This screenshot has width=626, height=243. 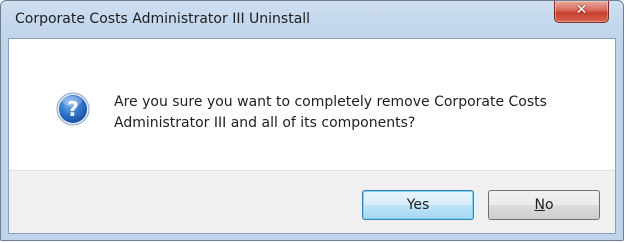 I want to click on close-icon: ✕, so click(x=581, y=10).